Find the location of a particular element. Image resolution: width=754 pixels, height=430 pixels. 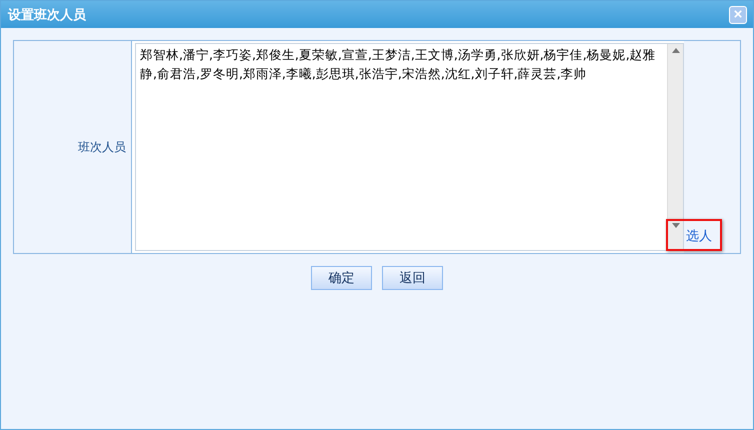

field-label: 班次人员 is located at coordinates (102, 147).